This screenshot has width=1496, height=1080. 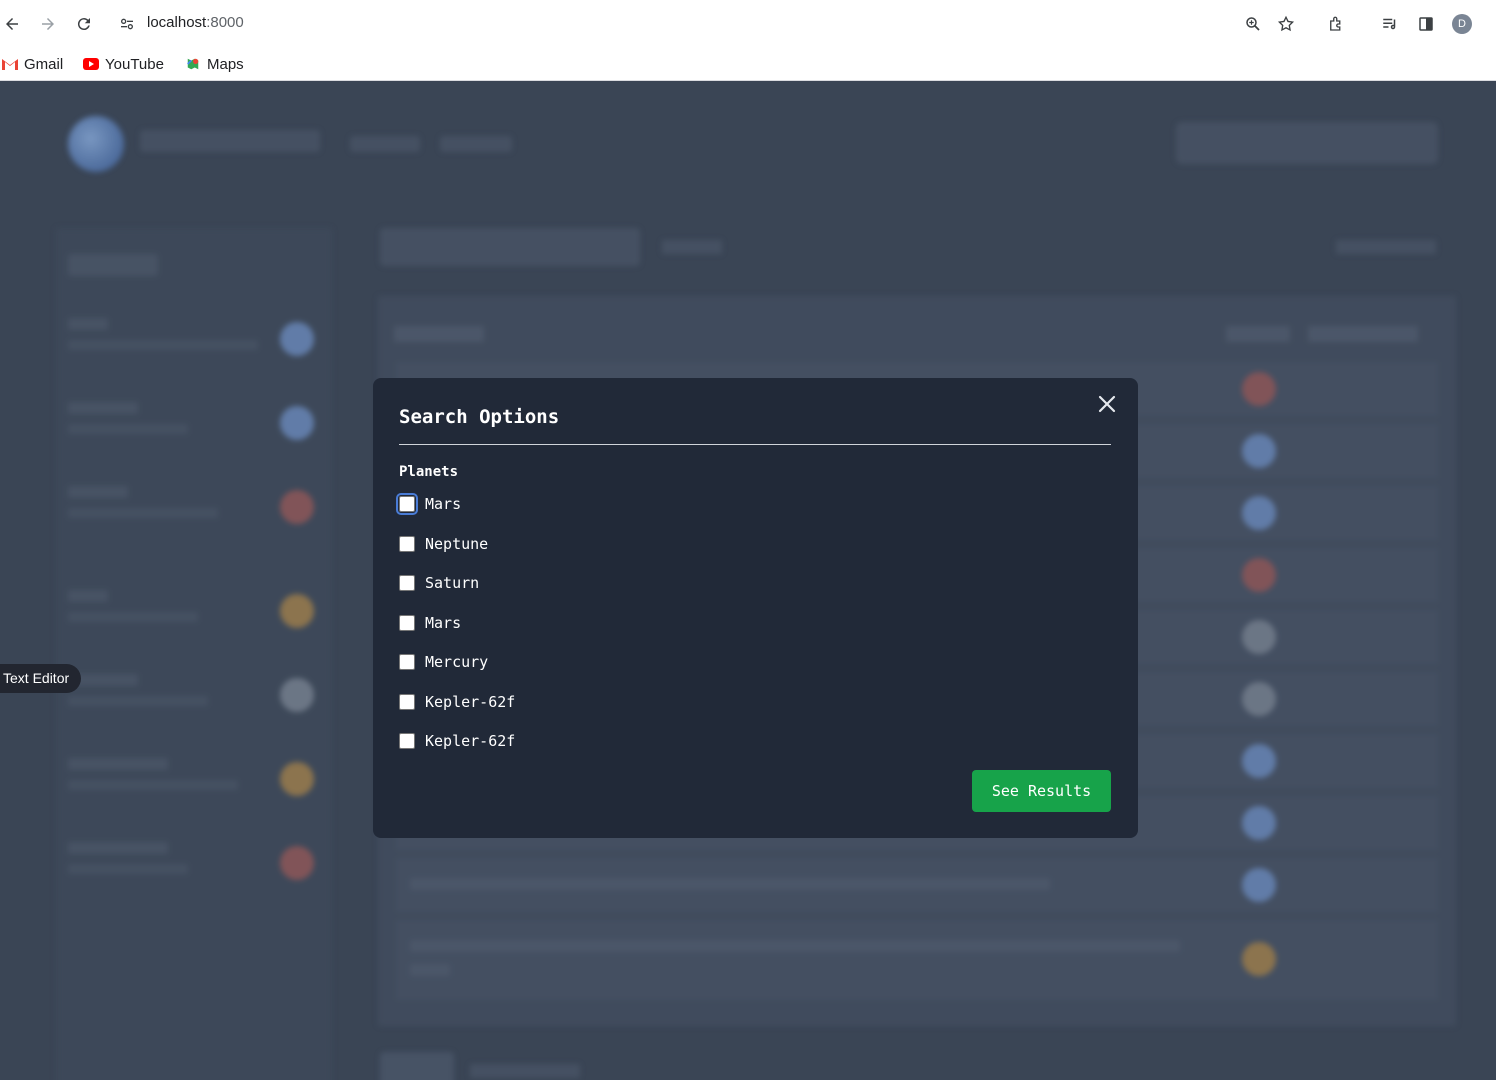 What do you see at coordinates (12, 24) in the screenshot?
I see `back-icon` at bounding box center [12, 24].